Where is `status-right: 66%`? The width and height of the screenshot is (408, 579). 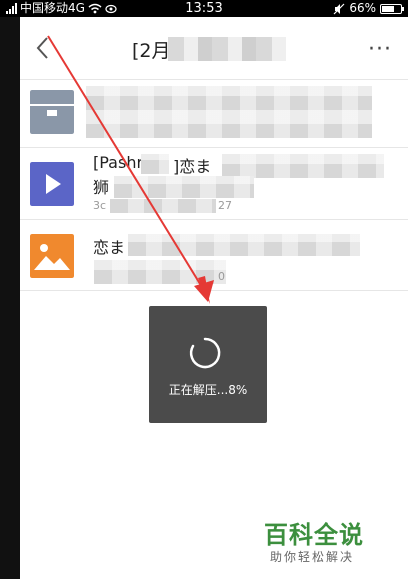
status-right: 66% is located at coordinates (368, 8).